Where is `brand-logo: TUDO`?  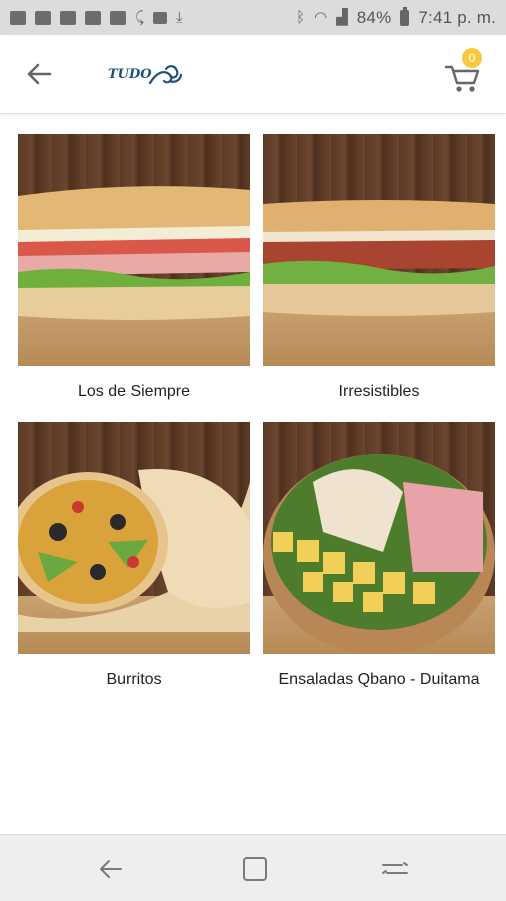 brand-logo: TUDO is located at coordinates (148, 75).